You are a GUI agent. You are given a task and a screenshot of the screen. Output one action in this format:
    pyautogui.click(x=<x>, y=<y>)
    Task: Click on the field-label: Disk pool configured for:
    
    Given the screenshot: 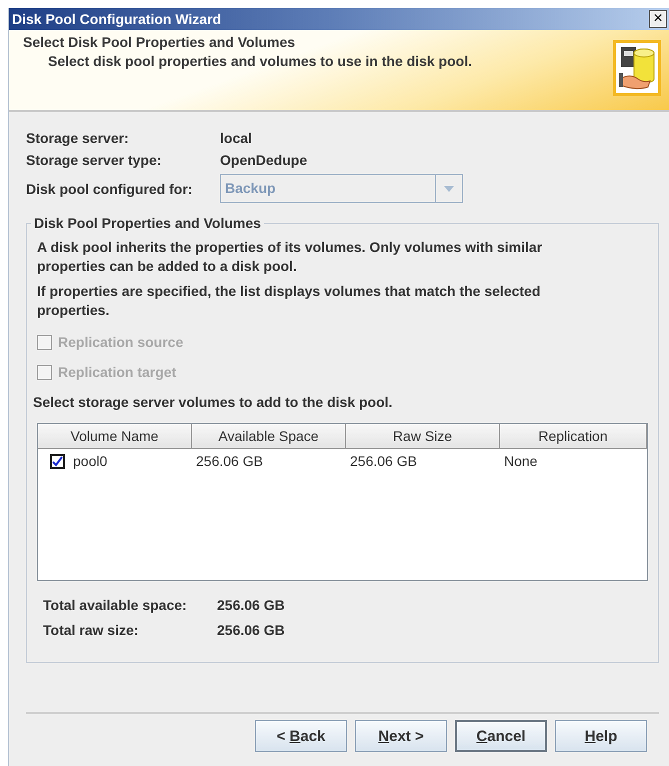 What is the action you would take?
    pyautogui.click(x=110, y=188)
    